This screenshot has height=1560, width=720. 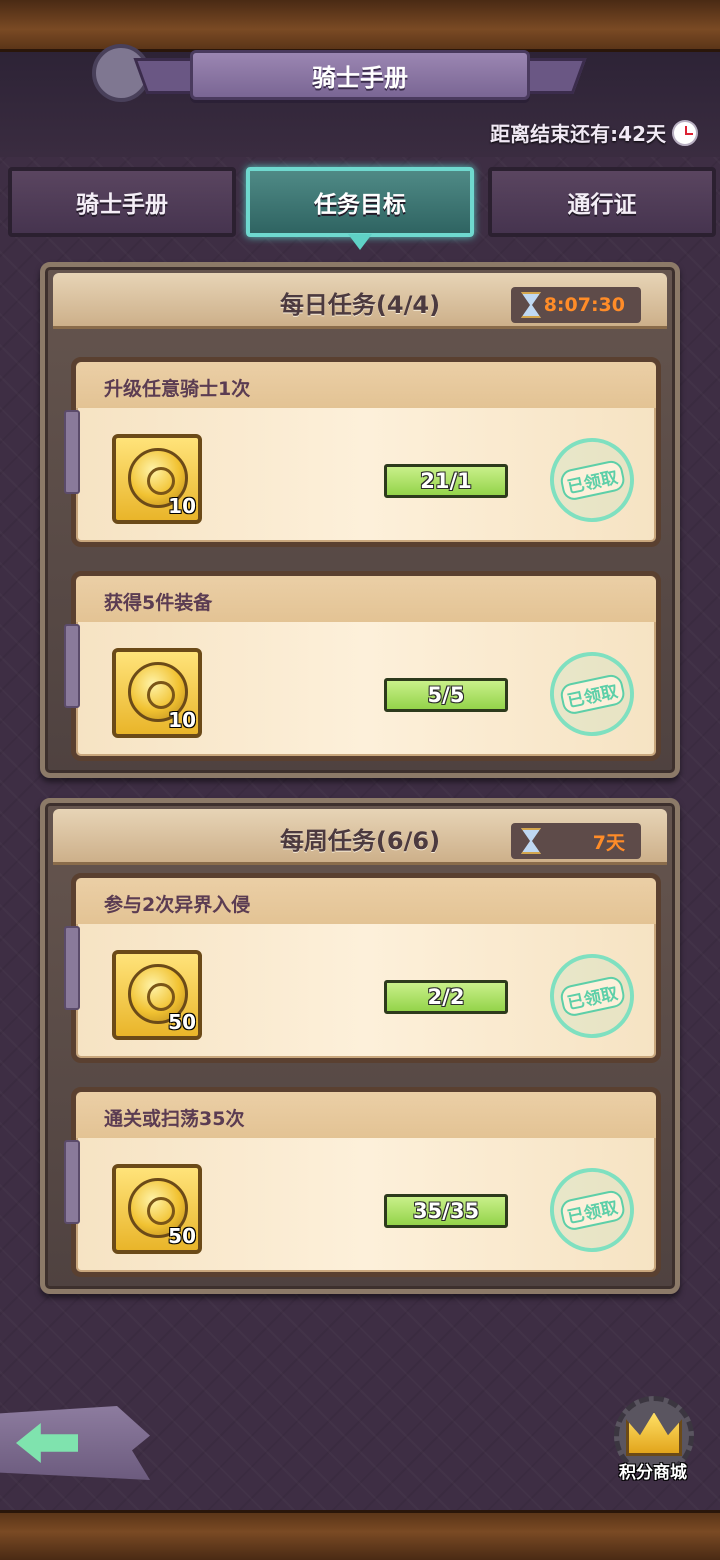 I want to click on tab-pass: 通行证, so click(x=602, y=202).